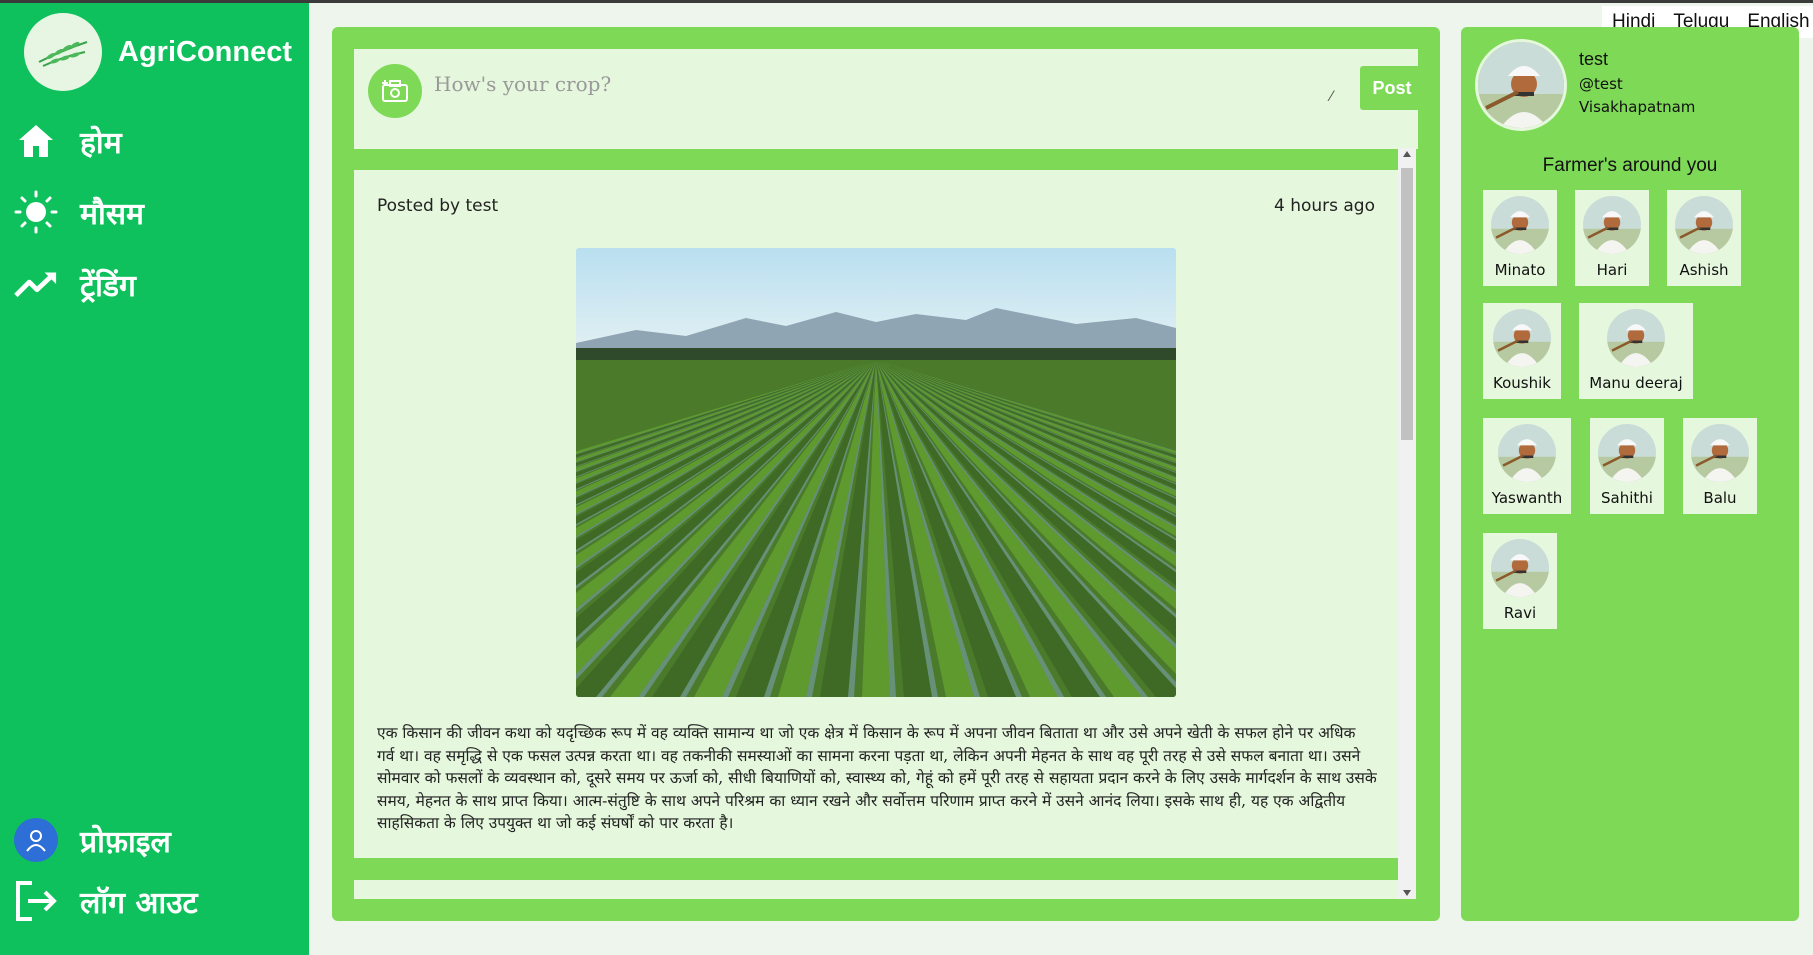 The image size is (1813, 955). I want to click on camera-icon, so click(395, 91).